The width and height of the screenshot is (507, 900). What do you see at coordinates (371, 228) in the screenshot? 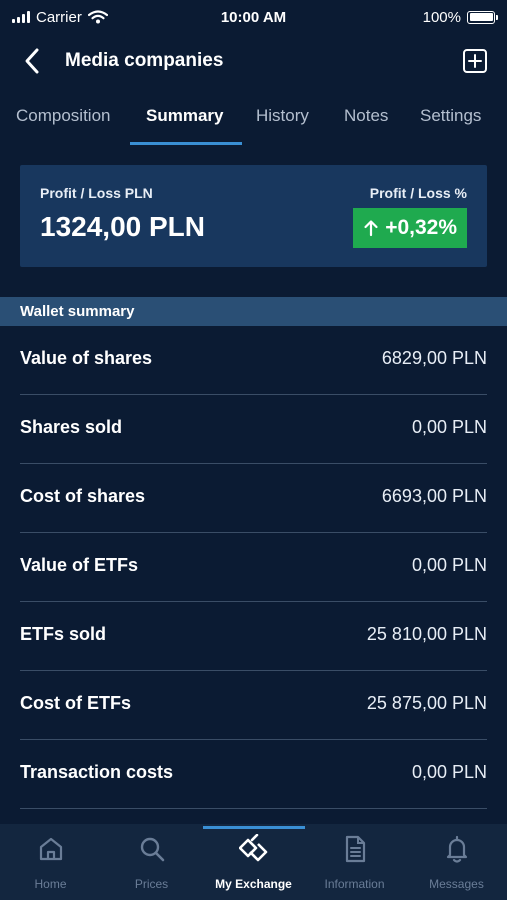
I see `arrow-up-icon` at bounding box center [371, 228].